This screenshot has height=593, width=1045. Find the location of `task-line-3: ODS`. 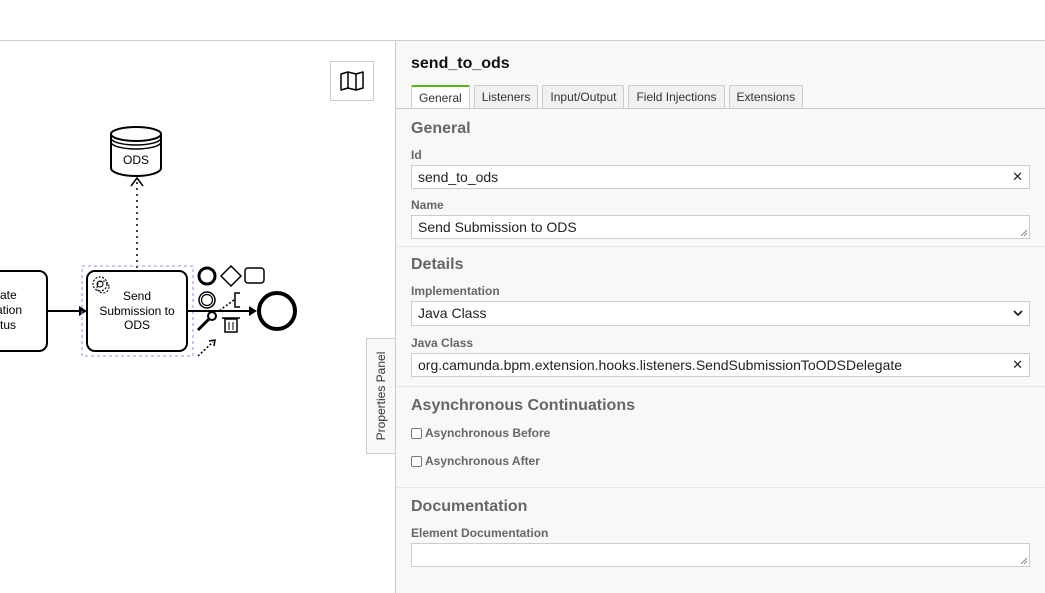

task-line-3: ODS is located at coordinates (137, 325).